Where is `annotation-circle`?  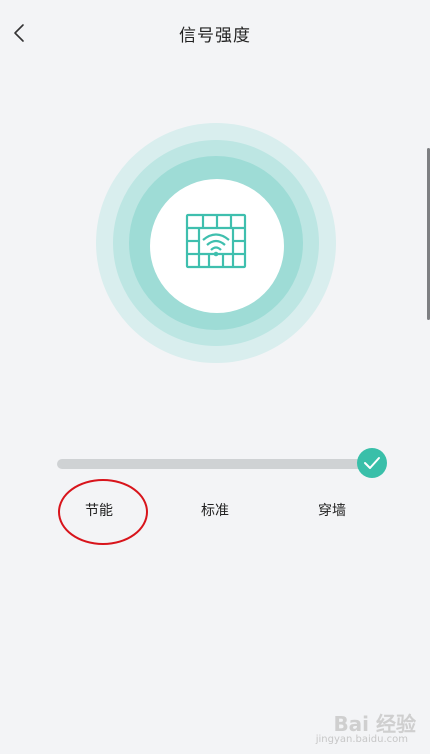 annotation-circle is located at coordinates (103, 512).